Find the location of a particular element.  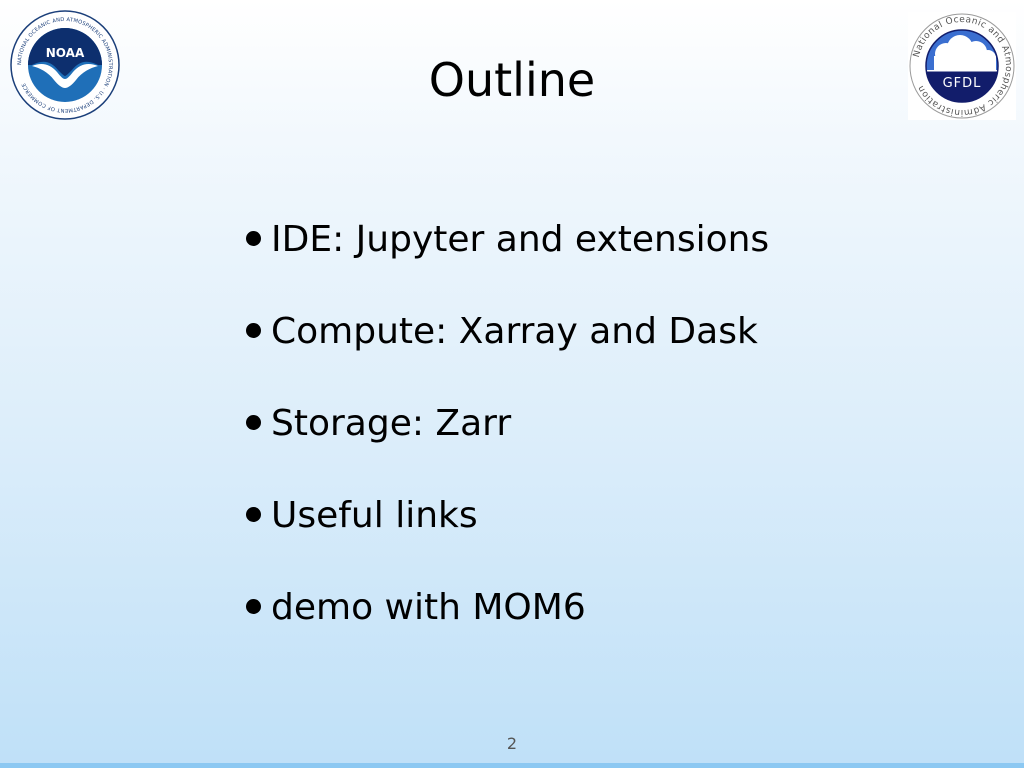

outline-item-text: Useful links is located at coordinates (374, 515).